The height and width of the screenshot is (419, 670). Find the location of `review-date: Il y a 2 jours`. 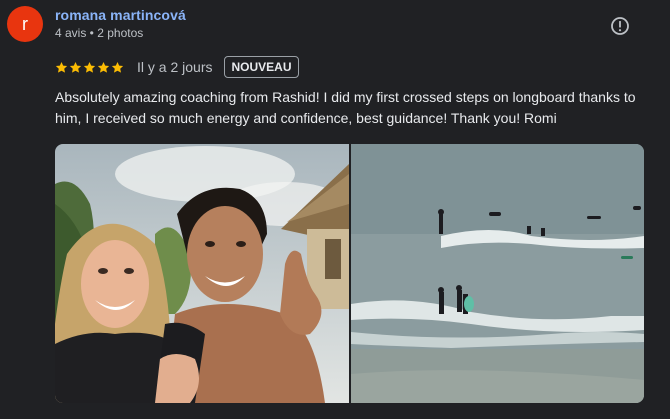

review-date: Il y a 2 jours is located at coordinates (175, 67).